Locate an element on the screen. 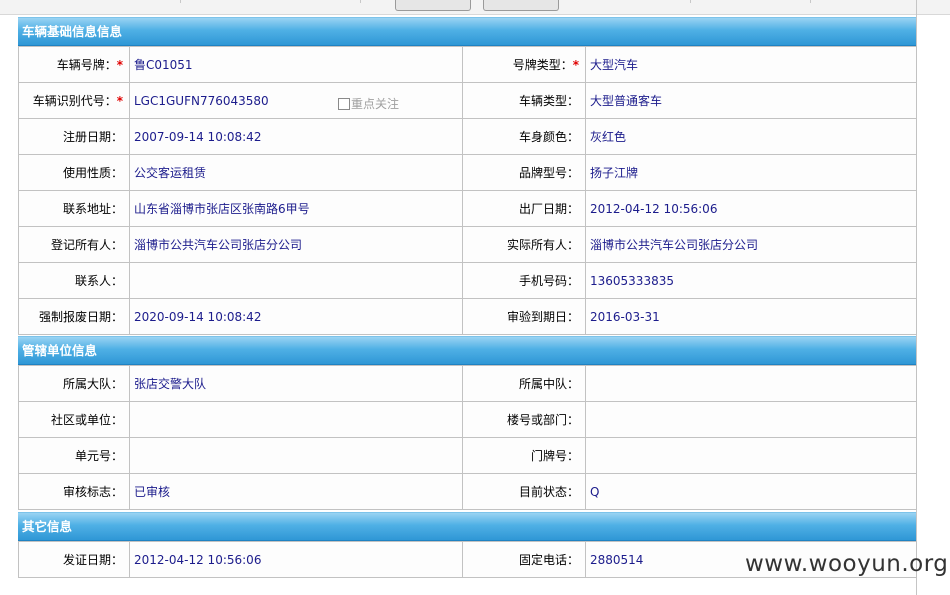 The height and width of the screenshot is (595, 950). field-label-text: 目前状态： is located at coordinates (548, 492).